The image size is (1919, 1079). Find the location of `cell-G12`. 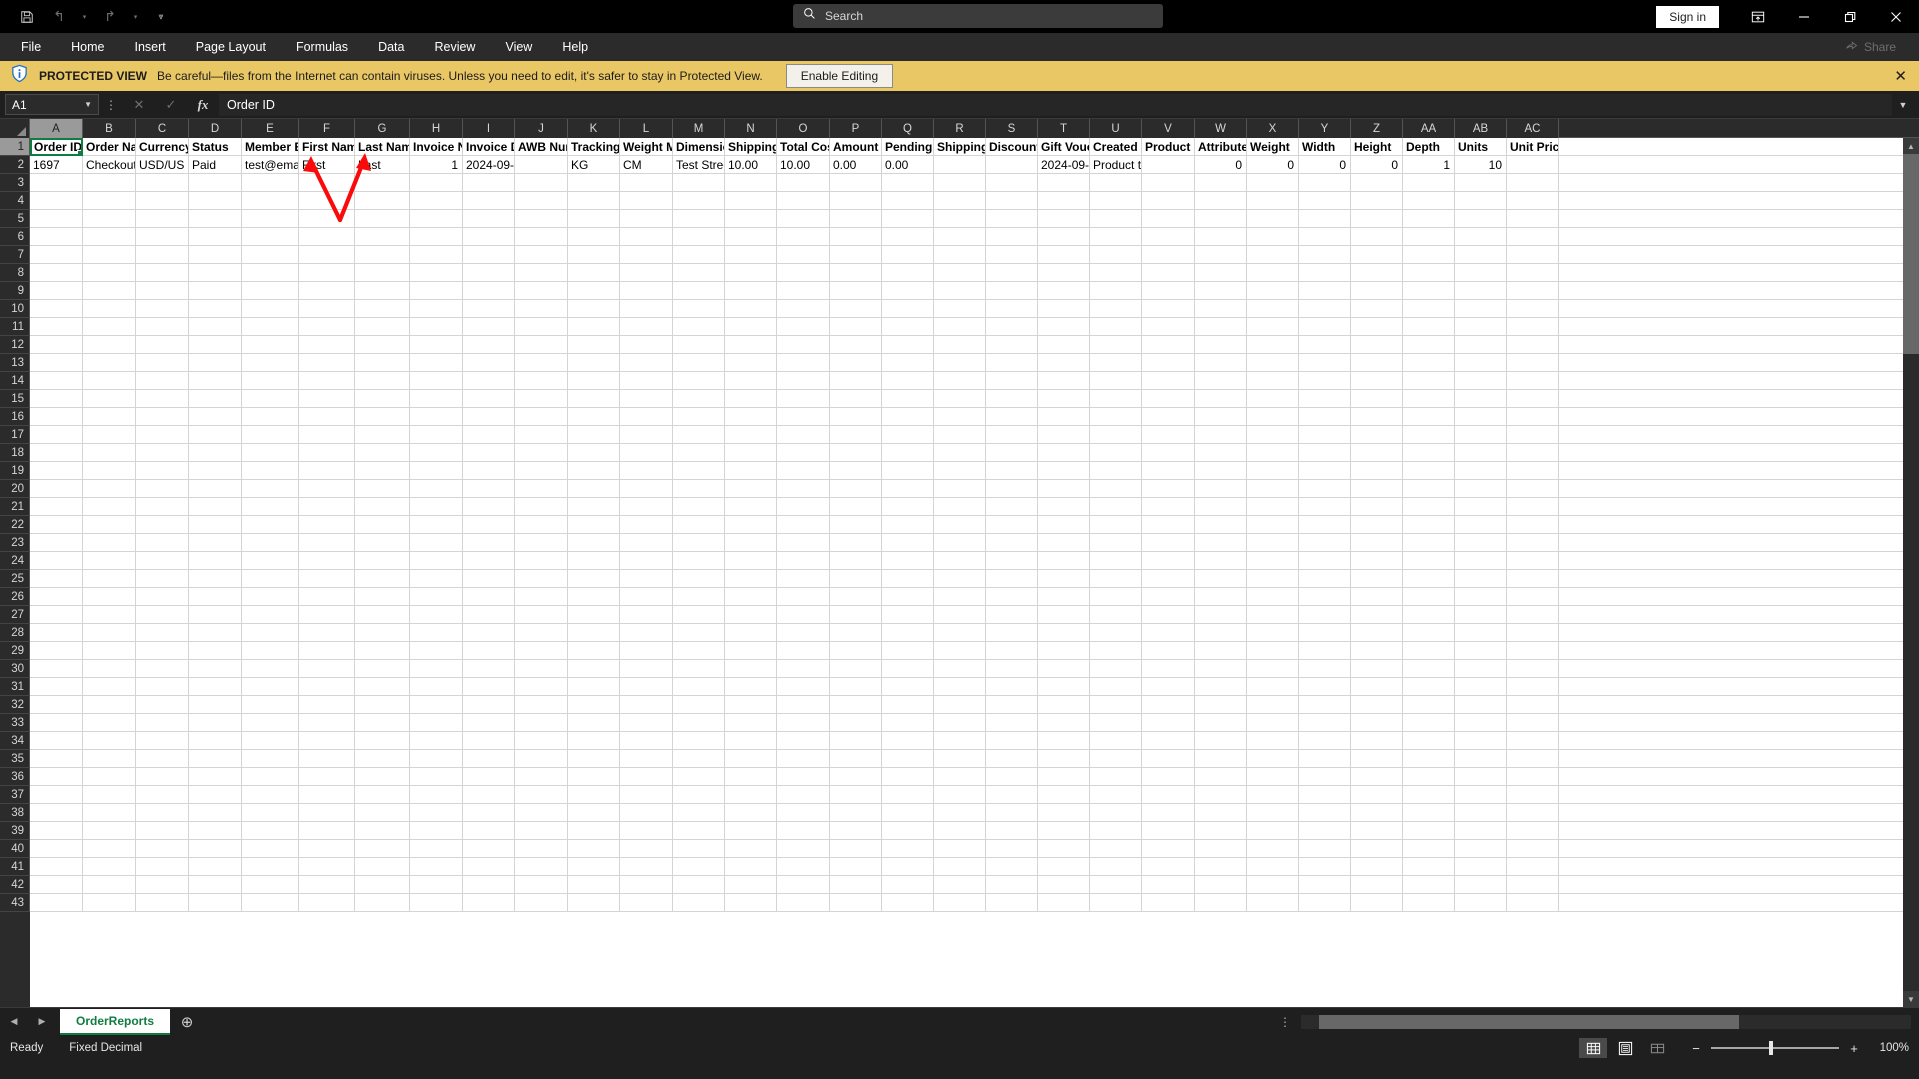

cell-G12 is located at coordinates (382, 345).